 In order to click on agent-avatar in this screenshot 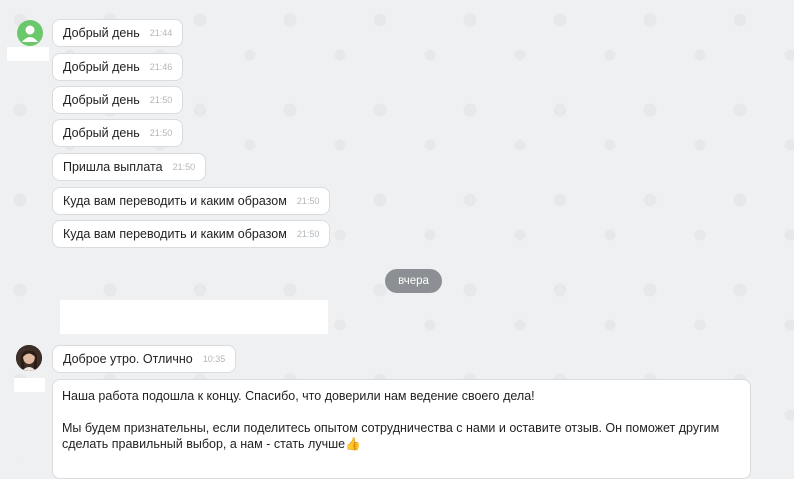, I will do `click(29, 358)`.